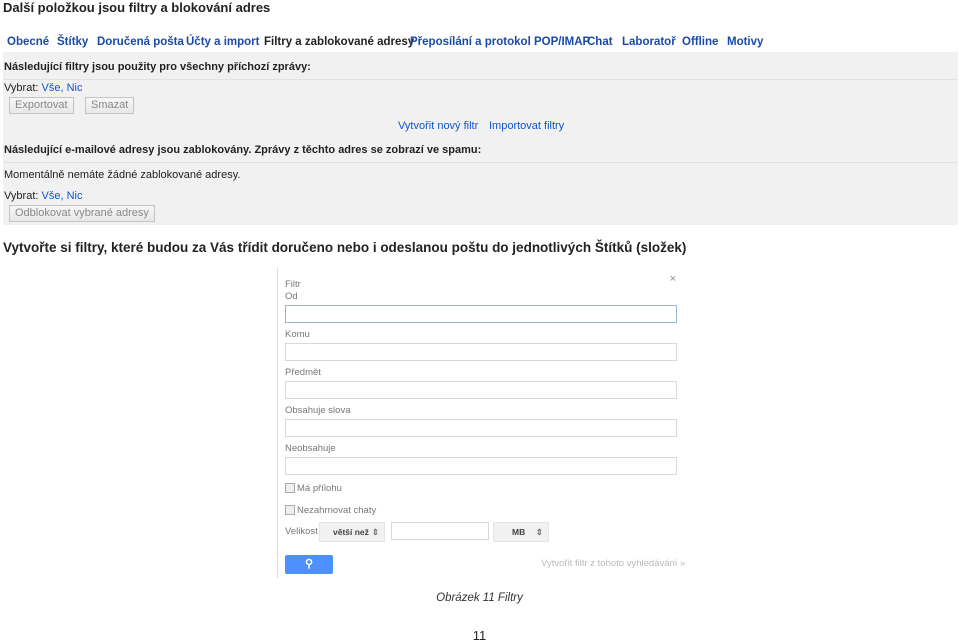 The height and width of the screenshot is (643, 959). What do you see at coordinates (481, 352) in the screenshot?
I see `to-input` at bounding box center [481, 352].